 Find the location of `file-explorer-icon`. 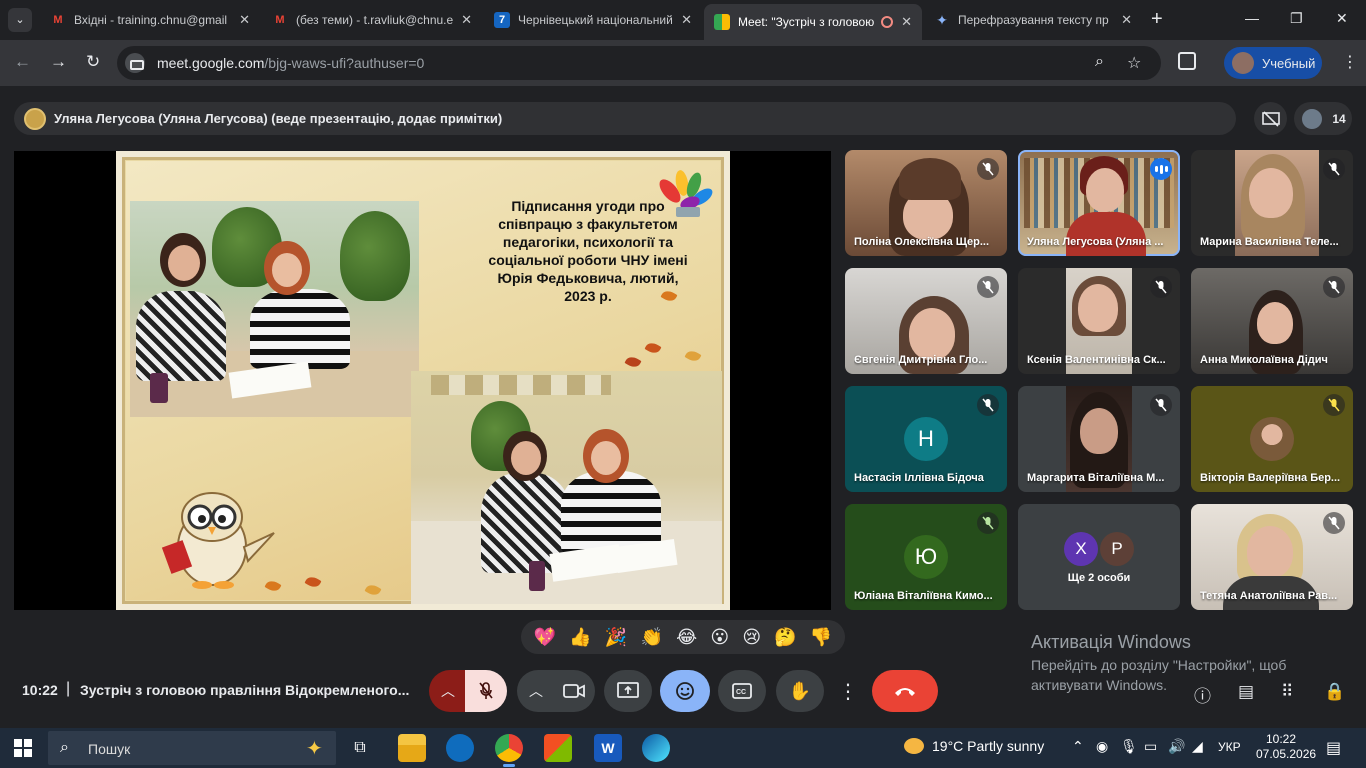

file-explorer-icon is located at coordinates (412, 748).